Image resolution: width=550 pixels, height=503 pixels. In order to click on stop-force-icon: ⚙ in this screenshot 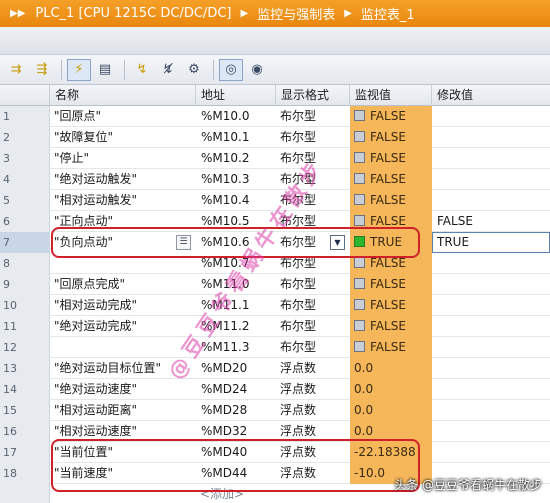, I will do `click(194, 70)`.